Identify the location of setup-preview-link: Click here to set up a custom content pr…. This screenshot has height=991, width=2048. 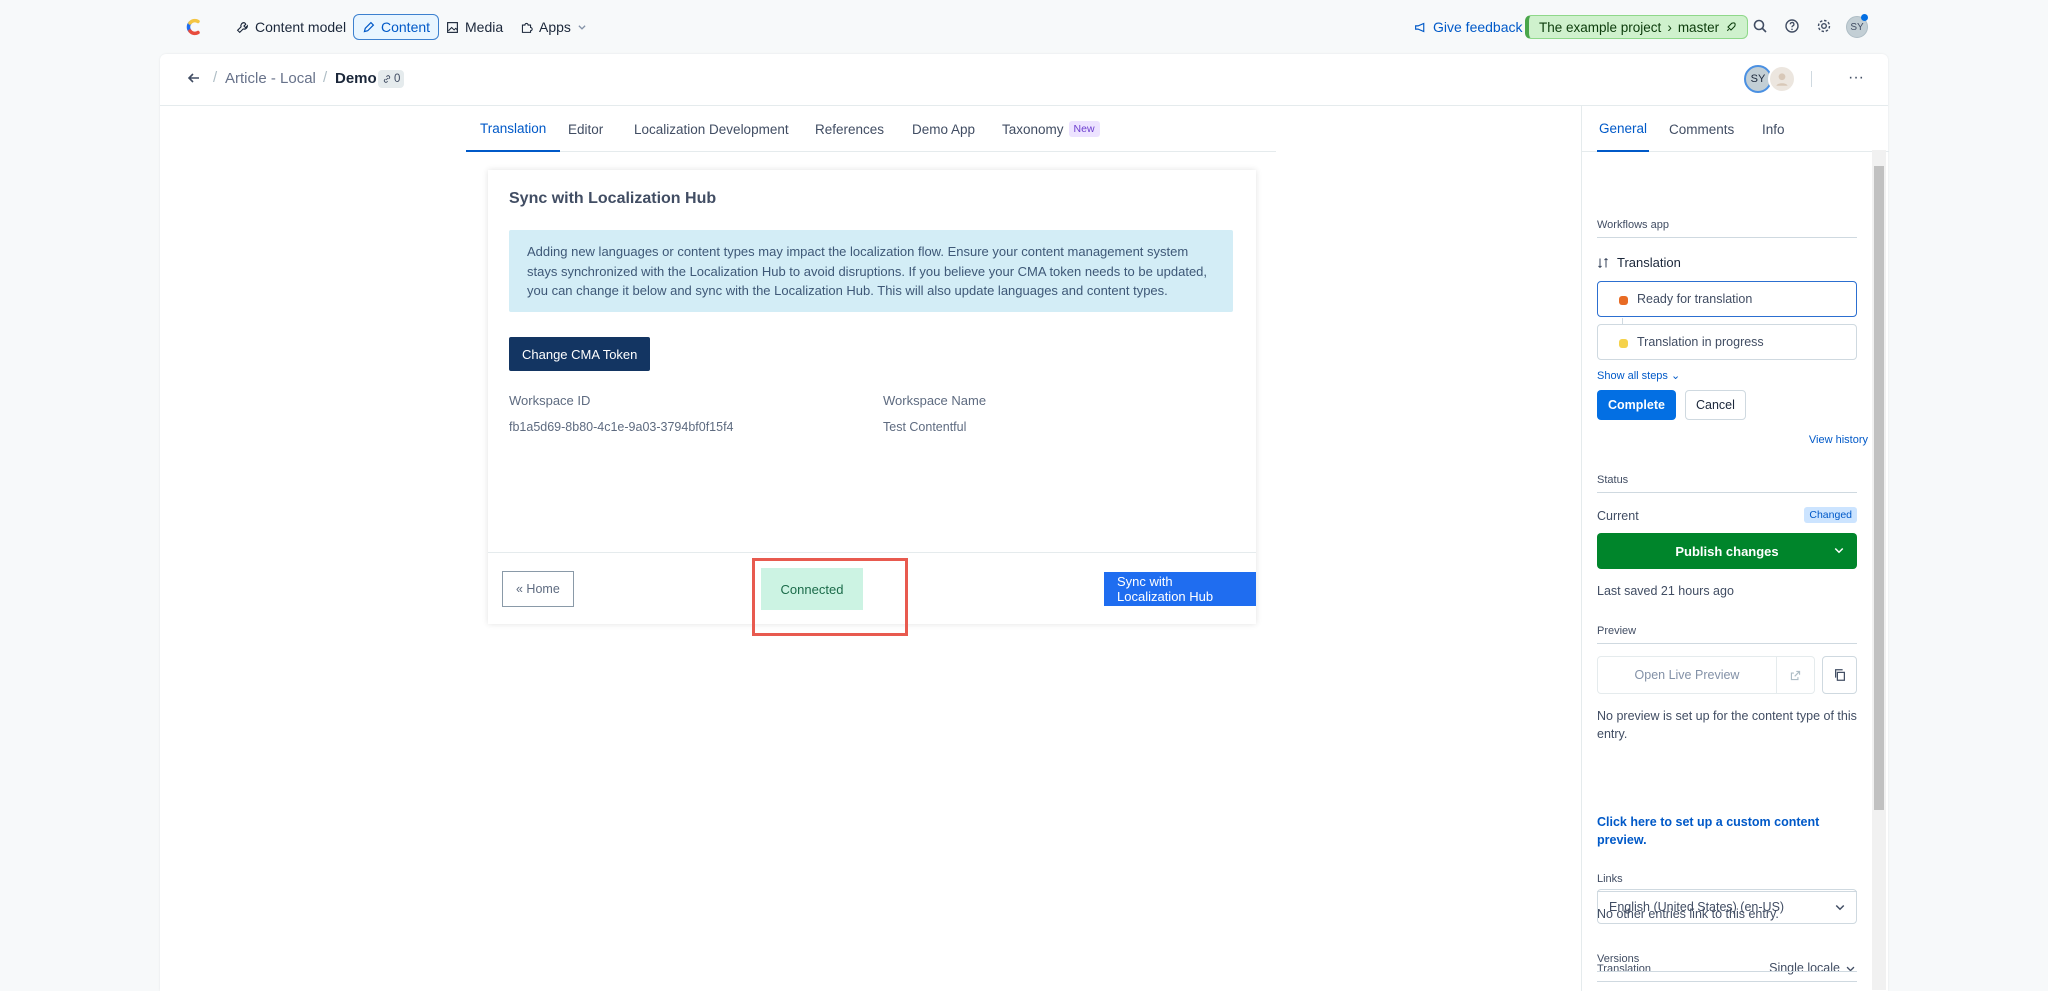
(1717, 831).